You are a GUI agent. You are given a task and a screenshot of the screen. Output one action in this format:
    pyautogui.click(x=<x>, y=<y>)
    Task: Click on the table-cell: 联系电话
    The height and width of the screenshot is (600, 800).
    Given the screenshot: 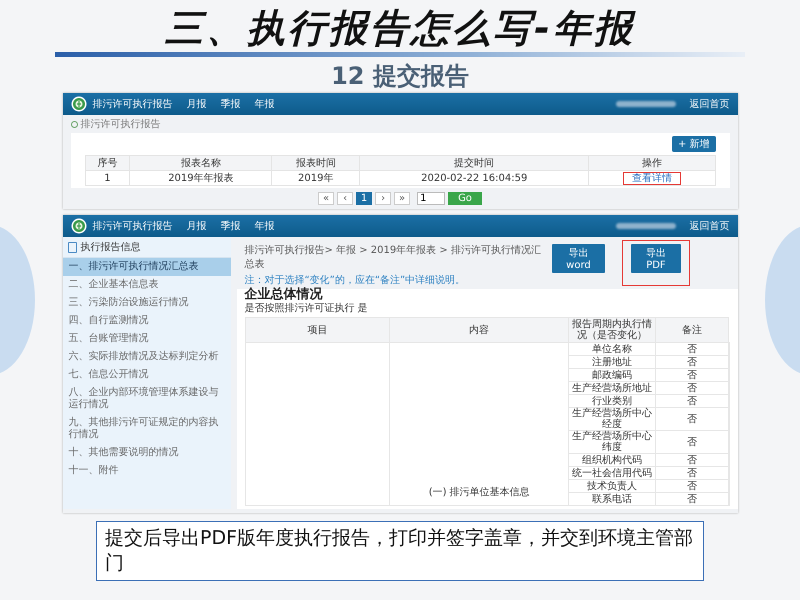 What is the action you would take?
    pyautogui.click(x=612, y=499)
    